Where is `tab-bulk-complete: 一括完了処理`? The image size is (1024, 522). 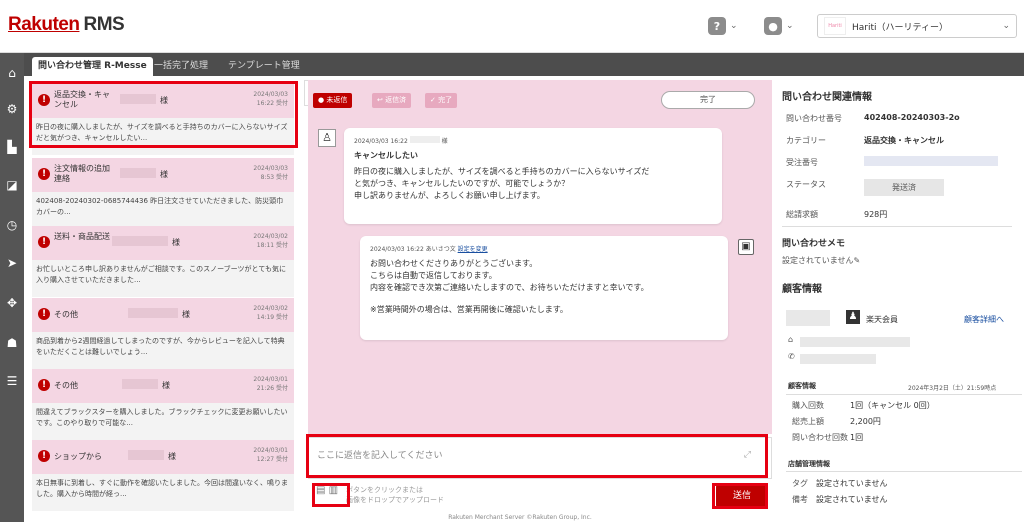 tab-bulk-complete: 一括完了処理 is located at coordinates (181, 66).